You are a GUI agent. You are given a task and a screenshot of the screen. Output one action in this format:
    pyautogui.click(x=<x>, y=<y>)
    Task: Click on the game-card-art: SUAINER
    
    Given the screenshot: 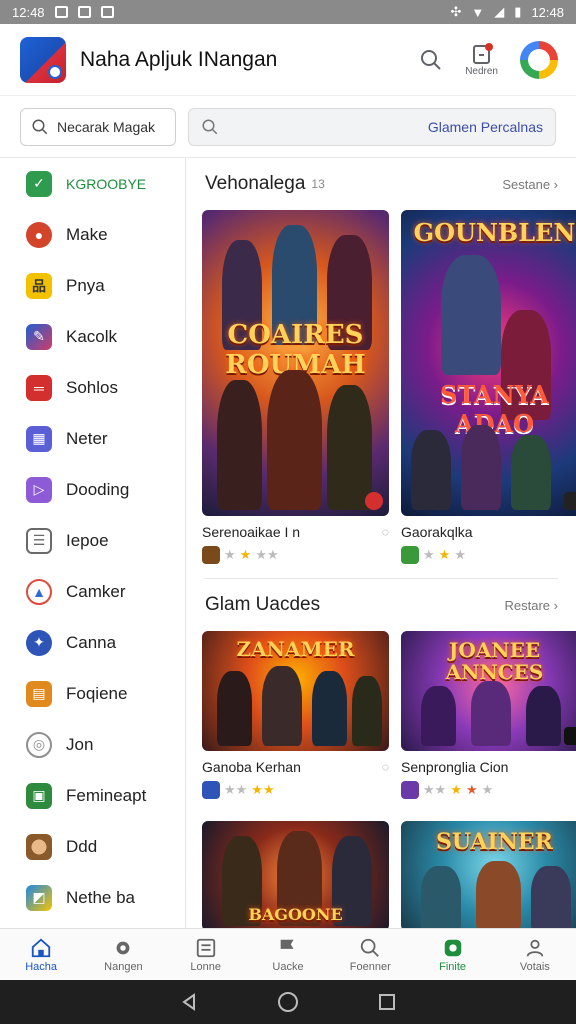 What is the action you would take?
    pyautogui.click(x=488, y=874)
    